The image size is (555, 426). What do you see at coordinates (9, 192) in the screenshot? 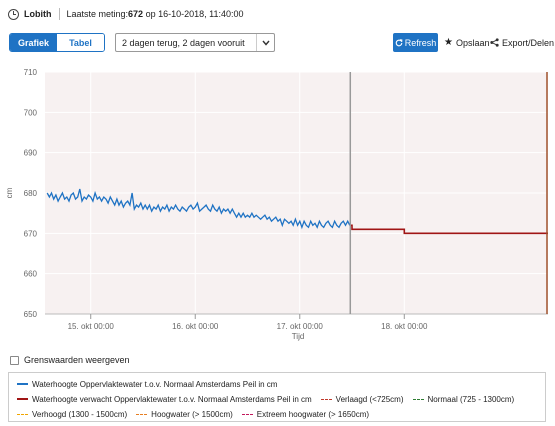
I see `y-axis-label: cm` at bounding box center [9, 192].